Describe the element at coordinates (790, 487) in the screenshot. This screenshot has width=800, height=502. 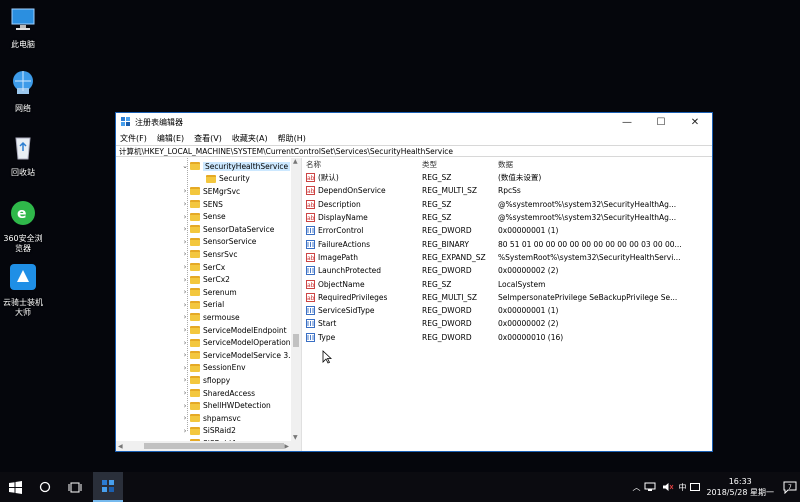
I see `action-center-button: 7` at that location.